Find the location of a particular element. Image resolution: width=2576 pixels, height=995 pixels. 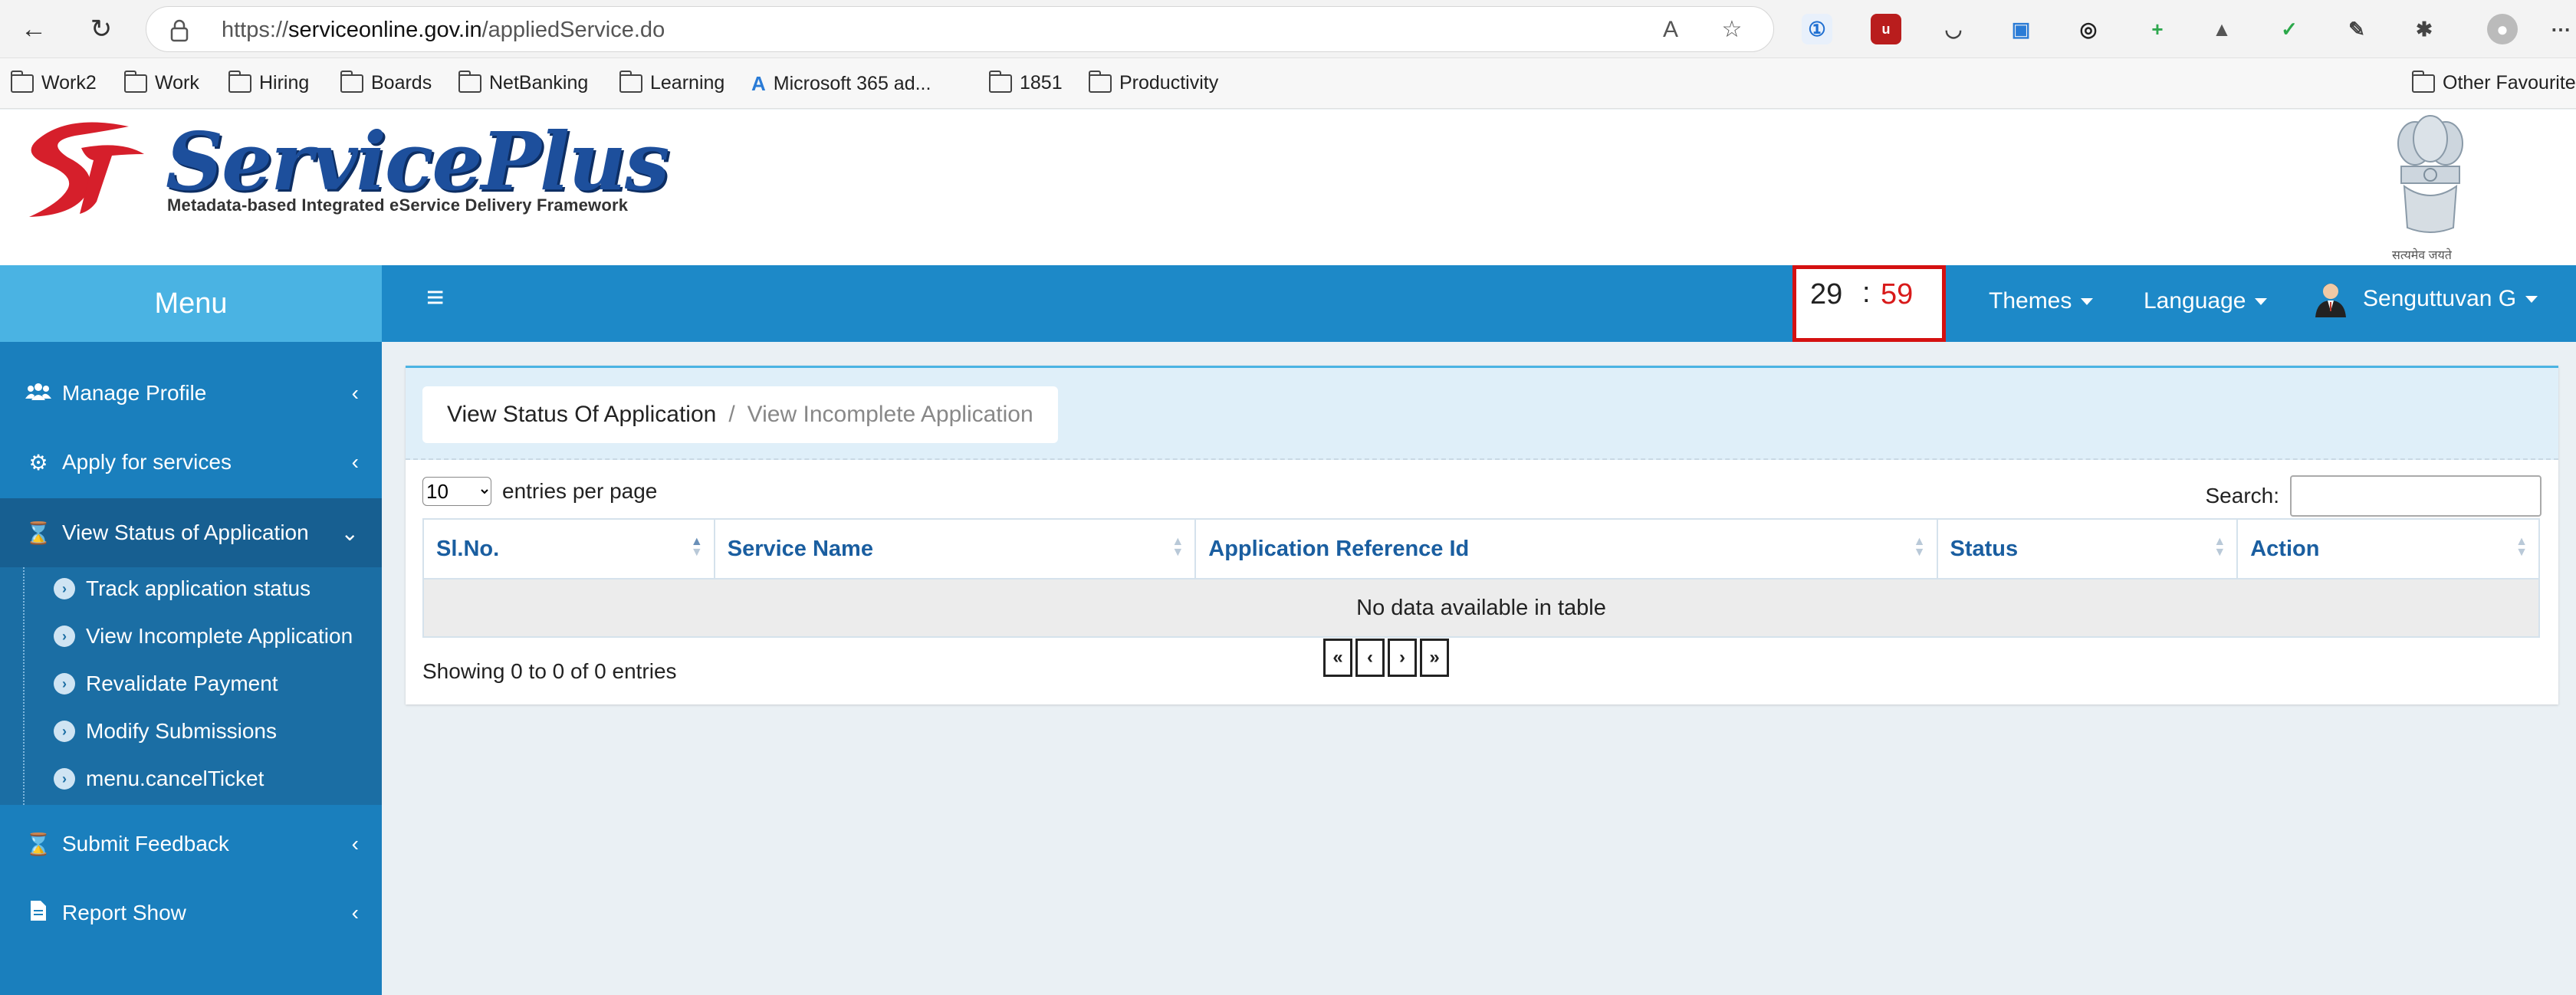

bookmark-folder: Learning is located at coordinates (672, 83).